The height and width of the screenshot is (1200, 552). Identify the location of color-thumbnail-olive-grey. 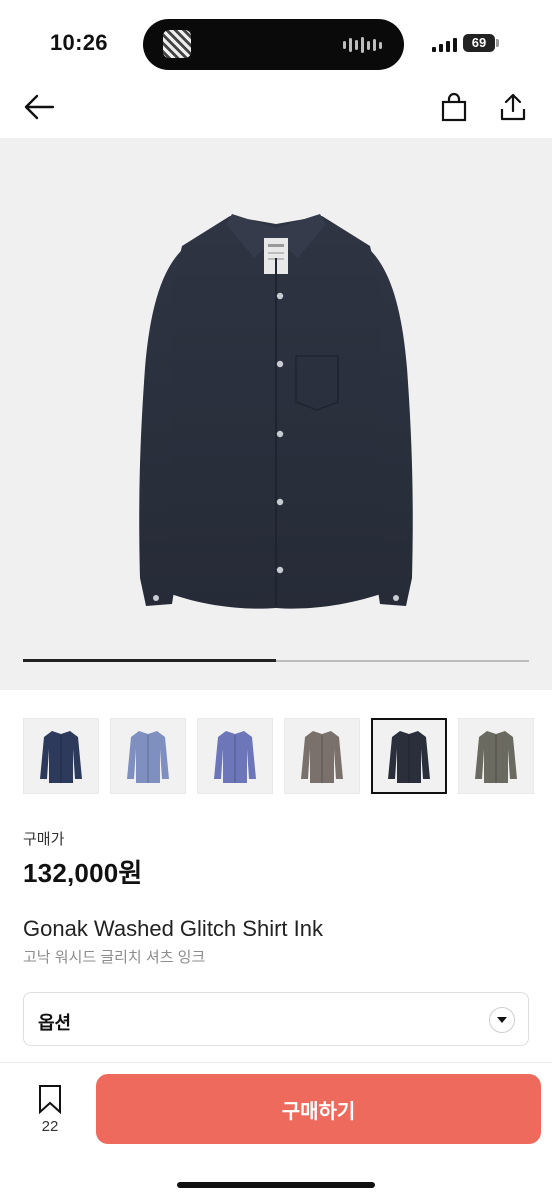
(496, 756).